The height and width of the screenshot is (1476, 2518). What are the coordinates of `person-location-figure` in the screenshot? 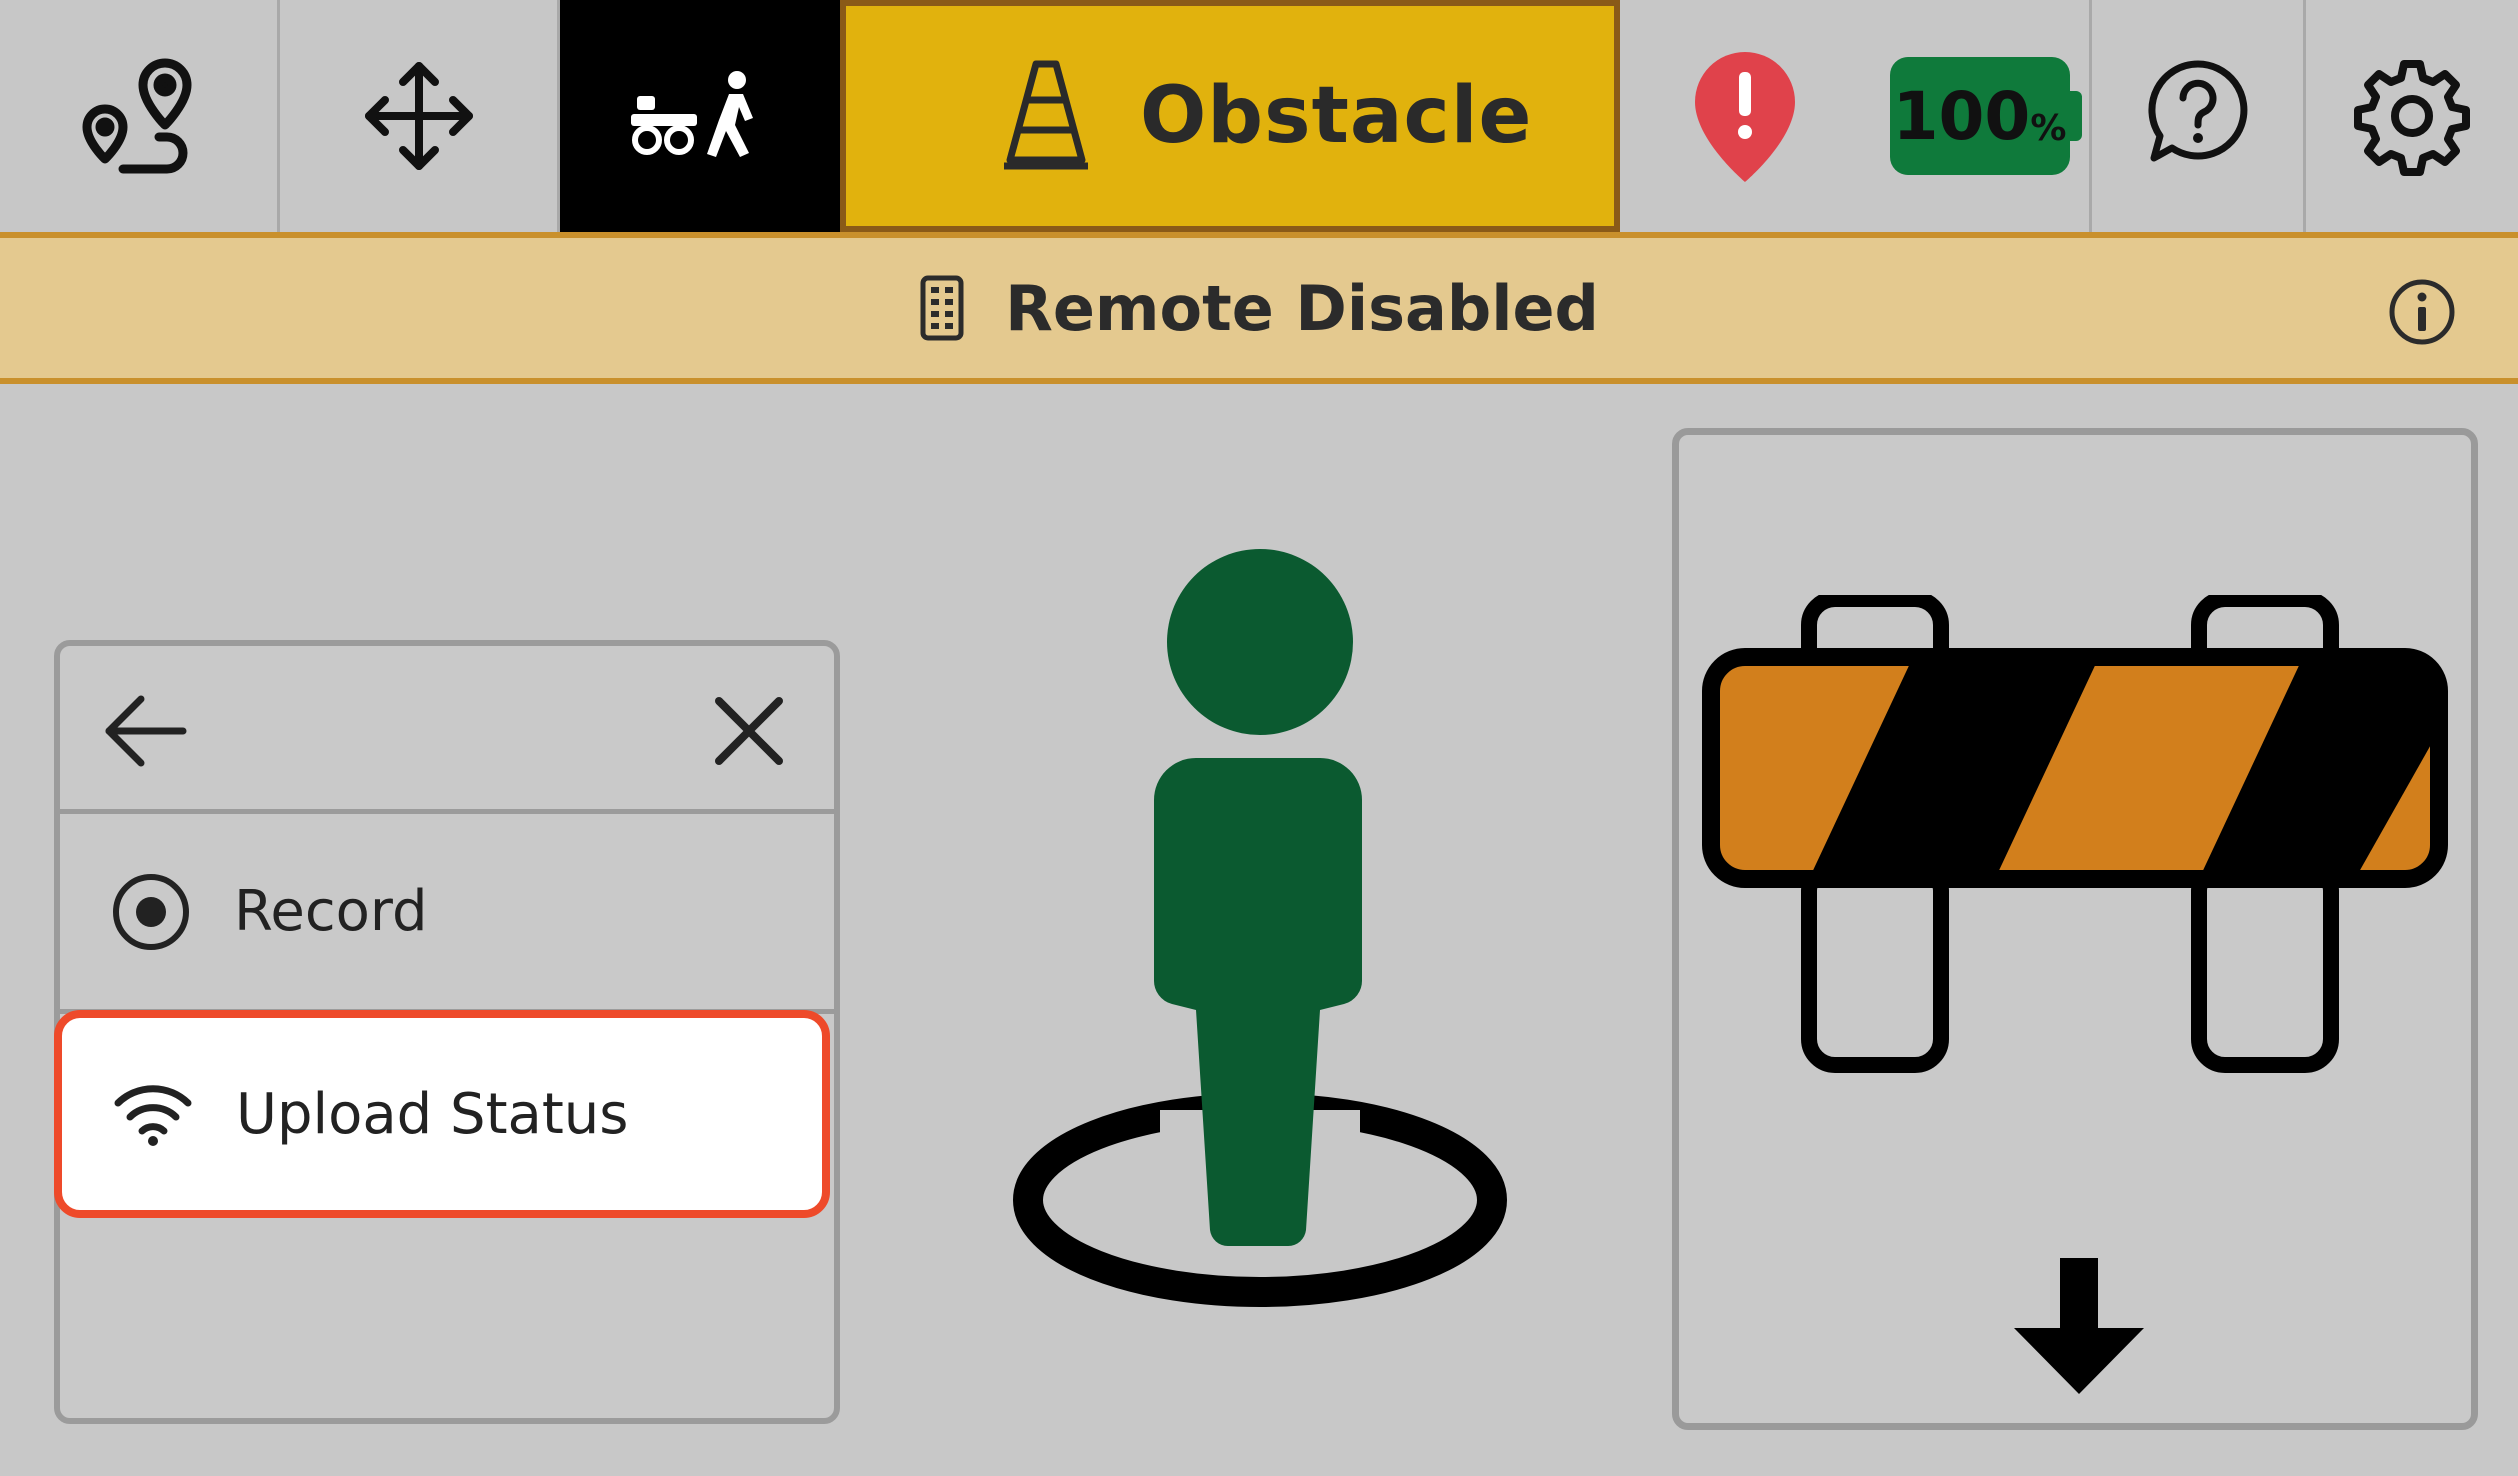 It's located at (1260, 930).